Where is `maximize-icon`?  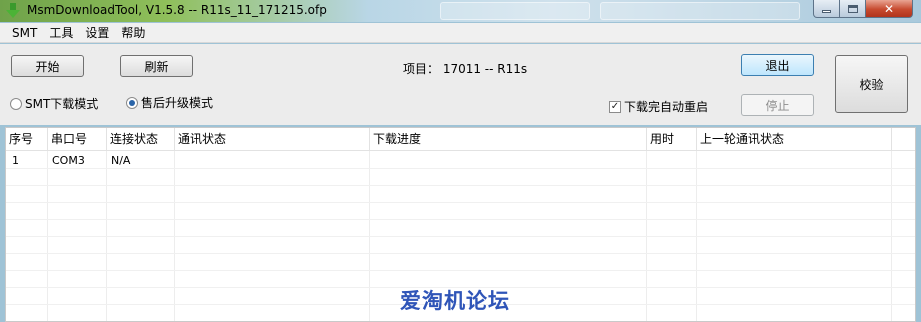
maximize-icon is located at coordinates (852, 8).